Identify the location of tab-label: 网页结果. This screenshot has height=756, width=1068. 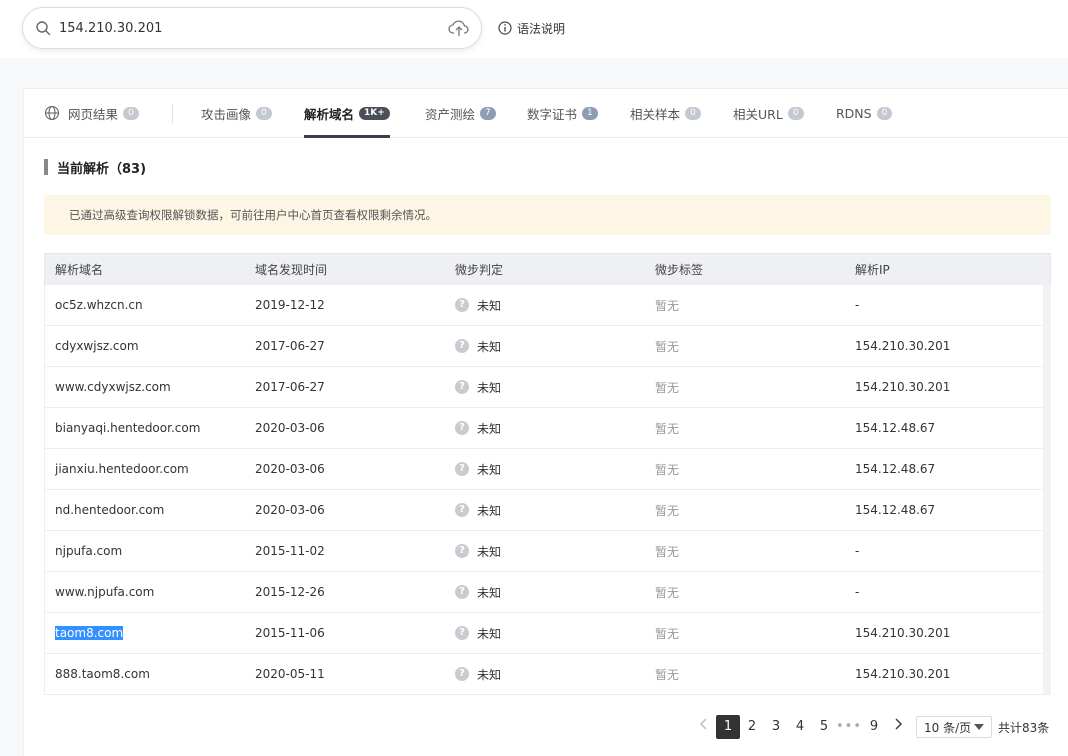
(93, 114).